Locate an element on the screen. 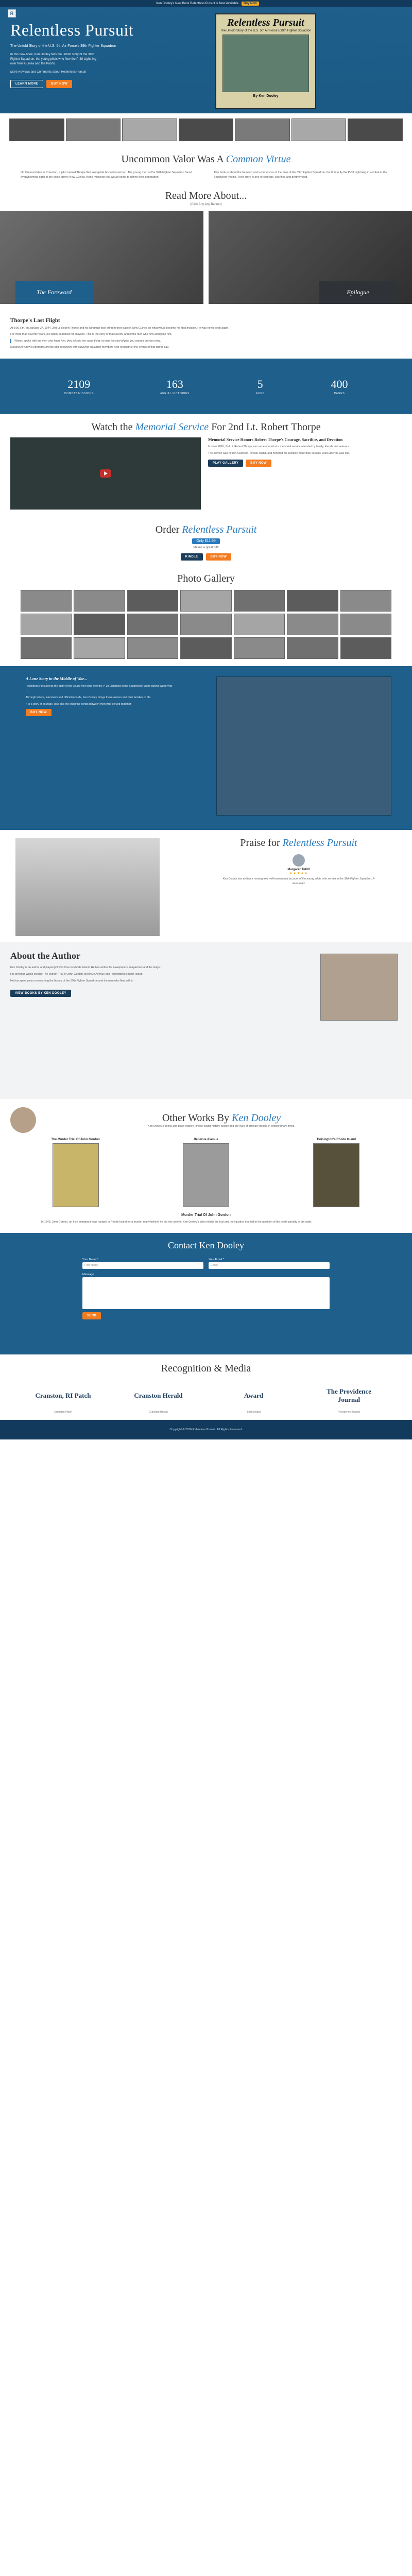 The width and height of the screenshot is (412, 2576). media-logo-name: The Providence Journal is located at coordinates (349, 1395).